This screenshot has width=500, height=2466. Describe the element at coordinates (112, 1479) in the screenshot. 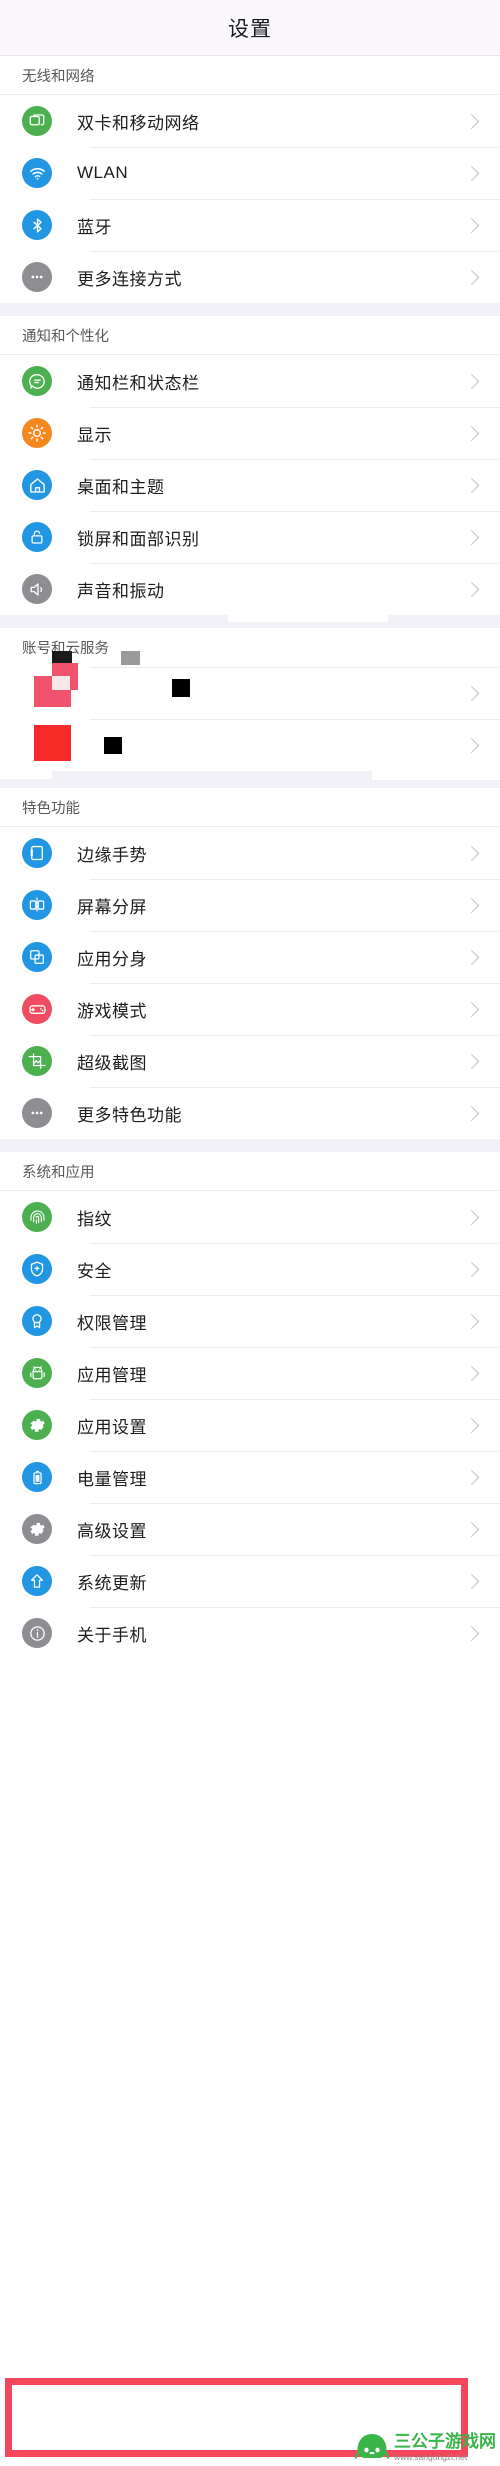

I see `settings-row-label: 电量管理` at that location.